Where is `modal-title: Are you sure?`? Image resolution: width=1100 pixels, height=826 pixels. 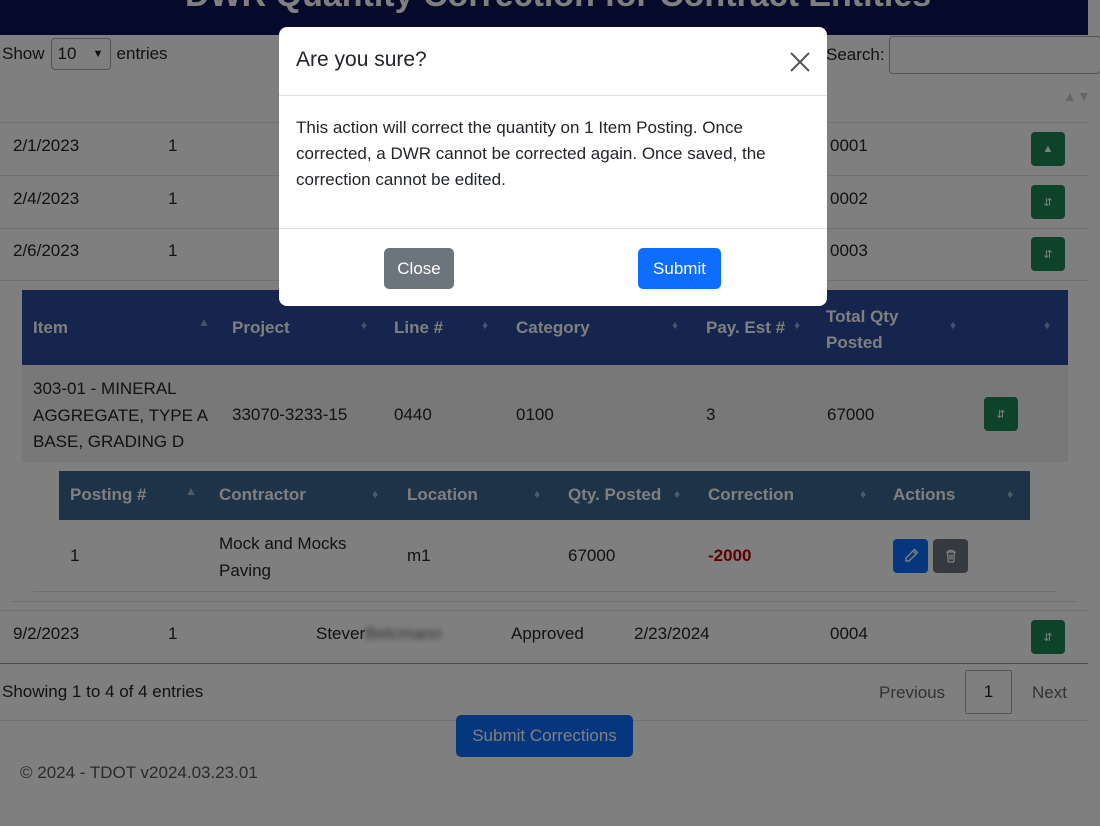
modal-title: Are you sure? is located at coordinates (361, 59).